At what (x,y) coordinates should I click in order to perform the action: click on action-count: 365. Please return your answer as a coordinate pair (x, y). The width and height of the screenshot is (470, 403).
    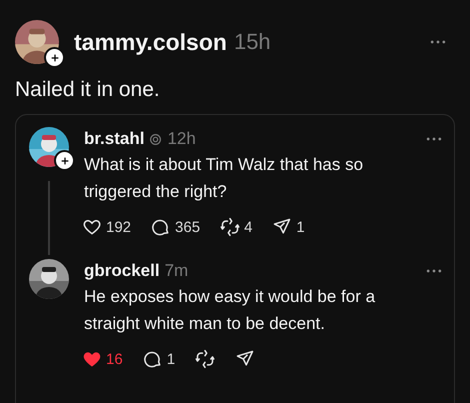
    Looking at the image, I should click on (187, 227).